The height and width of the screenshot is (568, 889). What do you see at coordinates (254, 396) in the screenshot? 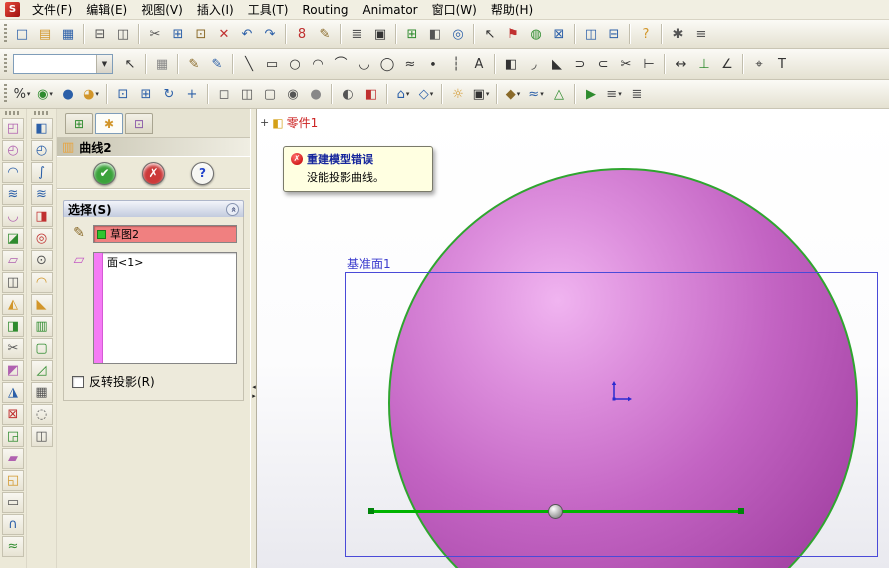
I see `splitter-collapse-right-icon: ▸` at bounding box center [254, 396].